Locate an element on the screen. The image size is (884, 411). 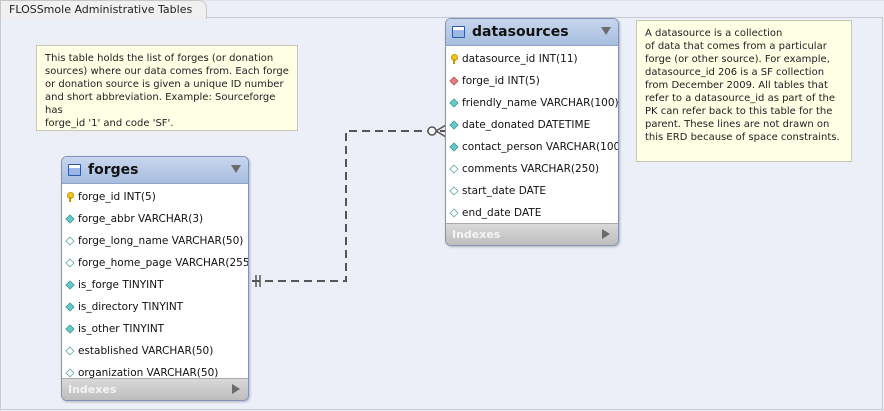
column-label: end_date DATE is located at coordinates (502, 213).